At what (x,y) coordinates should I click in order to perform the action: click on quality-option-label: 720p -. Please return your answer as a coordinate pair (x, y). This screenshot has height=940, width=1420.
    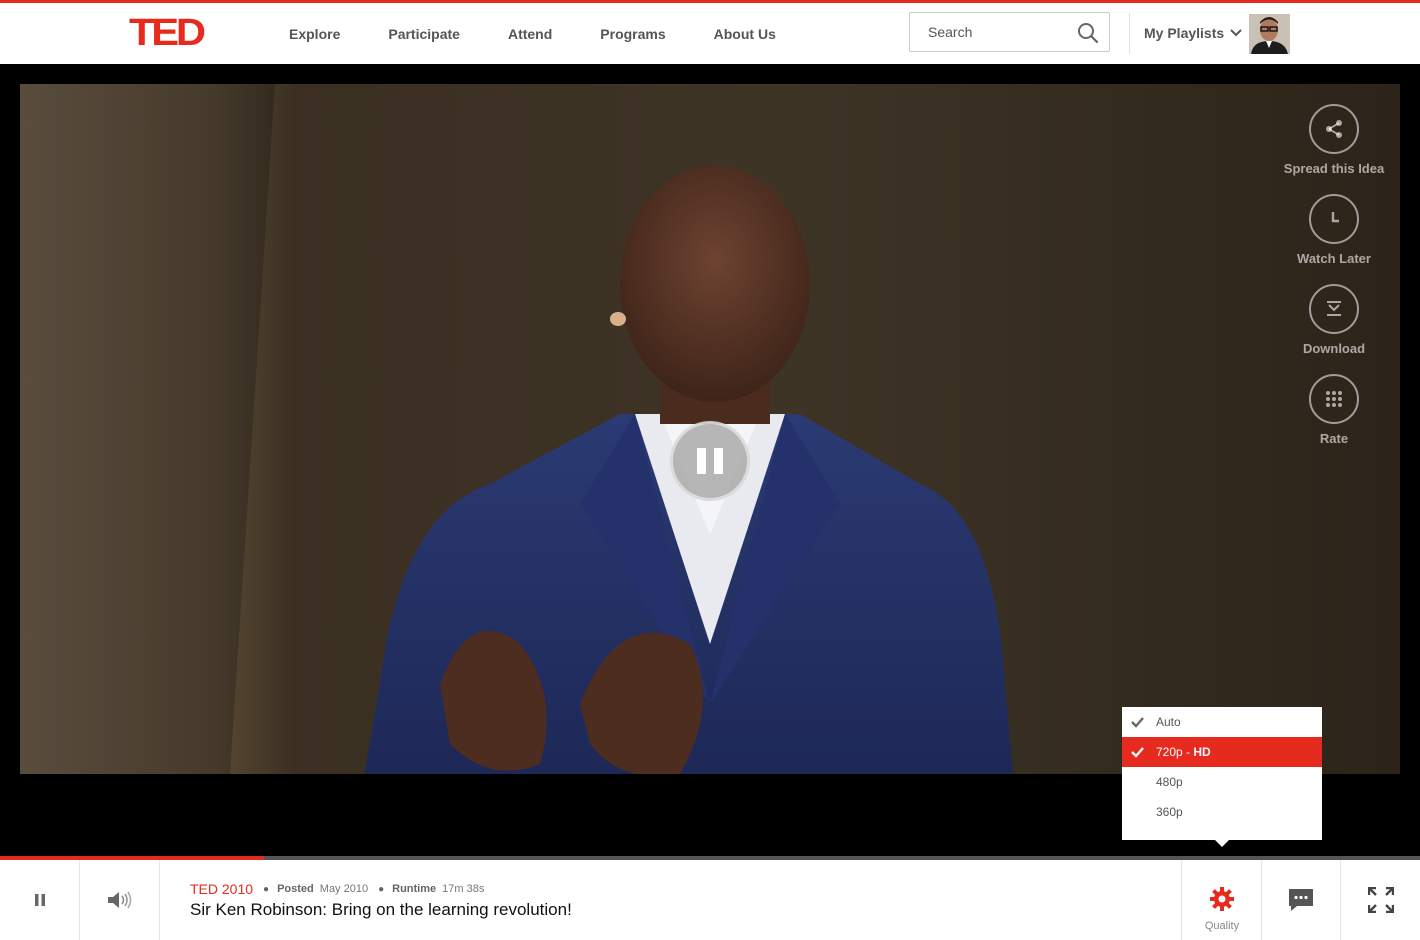
    Looking at the image, I should click on (1175, 752).